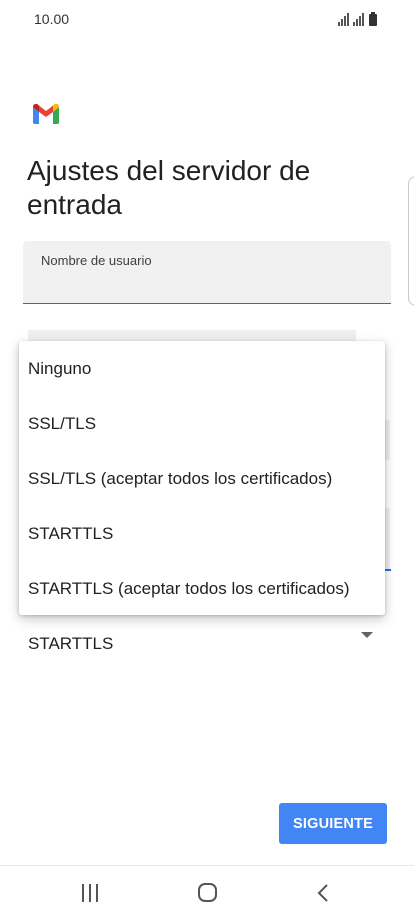 The height and width of the screenshot is (920, 414). I want to click on menu-item-none: Ninguno, so click(202, 368).